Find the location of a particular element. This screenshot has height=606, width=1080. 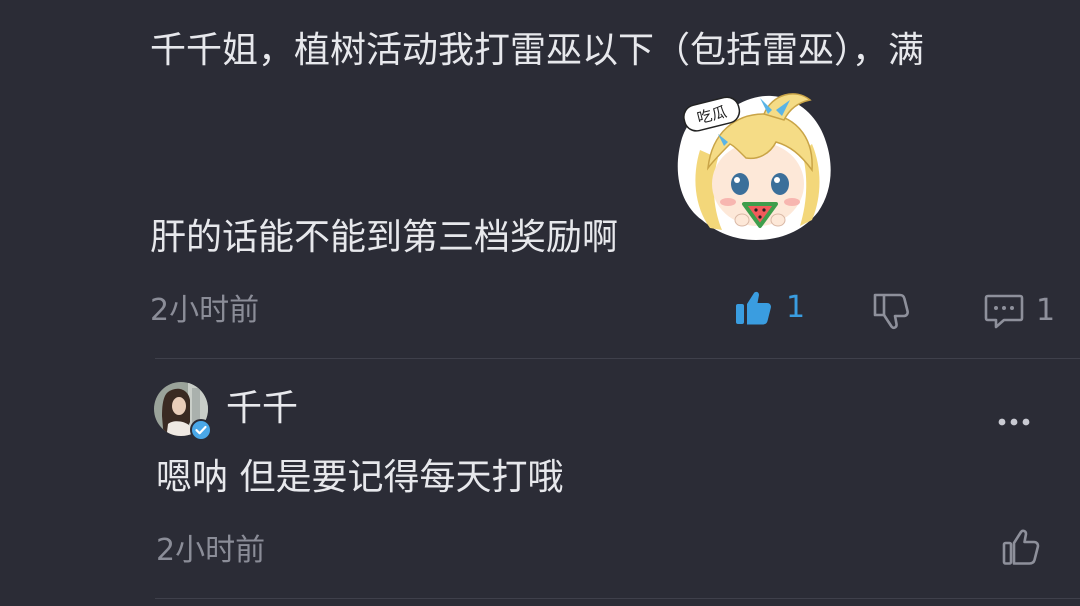

like-count: 1 is located at coordinates (796, 307).